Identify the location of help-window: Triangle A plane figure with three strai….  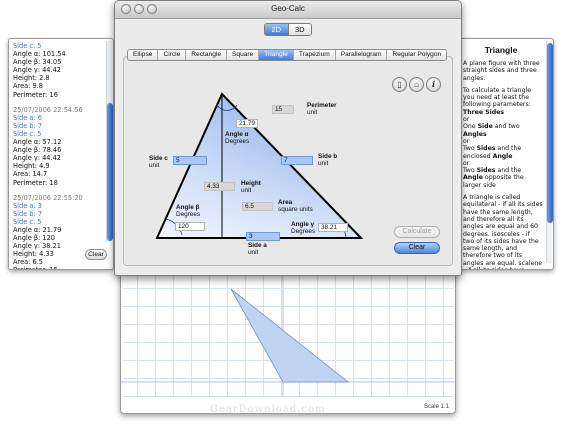
(505, 154).